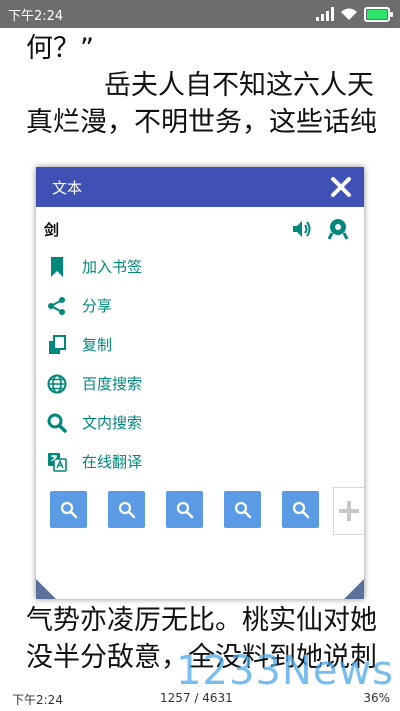 Image resolution: width=400 pixels, height=711 pixels. I want to click on plus-icon, so click(349, 511).